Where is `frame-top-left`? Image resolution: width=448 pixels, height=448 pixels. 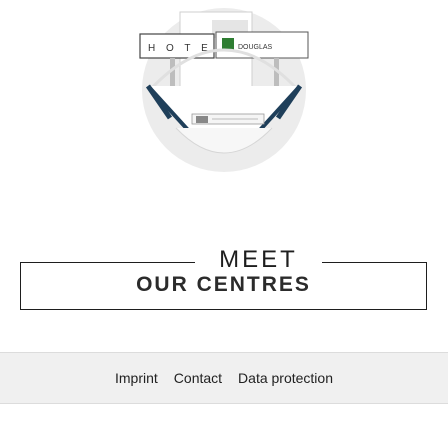
frame-top-left is located at coordinates (107, 262).